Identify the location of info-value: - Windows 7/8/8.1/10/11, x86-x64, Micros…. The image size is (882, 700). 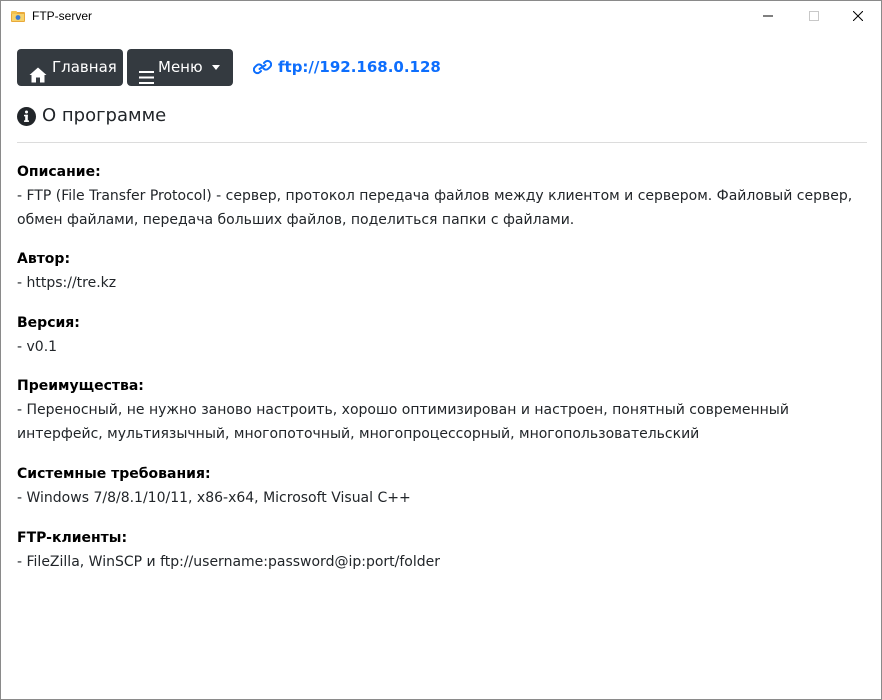
(214, 498).